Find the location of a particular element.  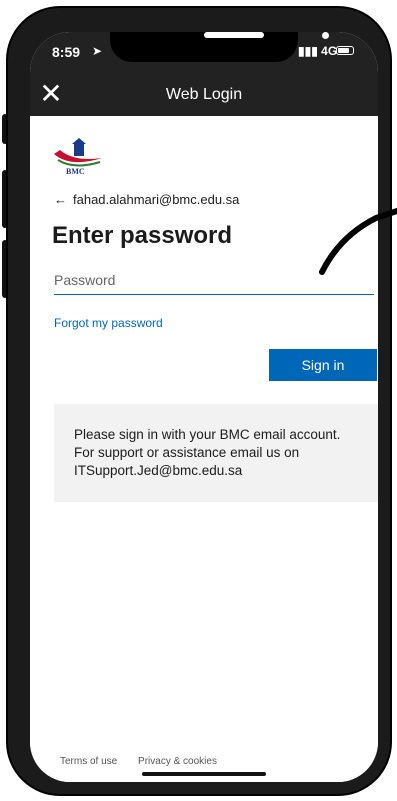

stroke-path is located at coordinates (358, 241).